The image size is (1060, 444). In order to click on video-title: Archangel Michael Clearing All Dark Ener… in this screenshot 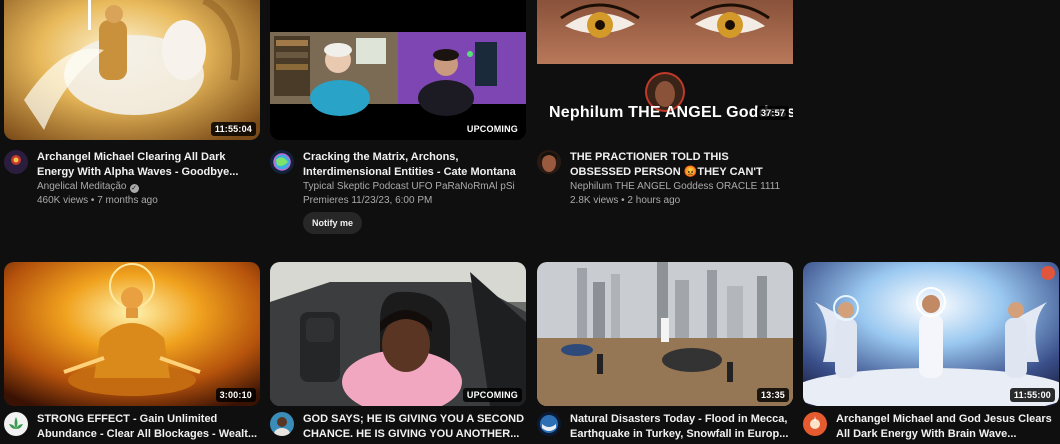, I will do `click(148, 165)`.